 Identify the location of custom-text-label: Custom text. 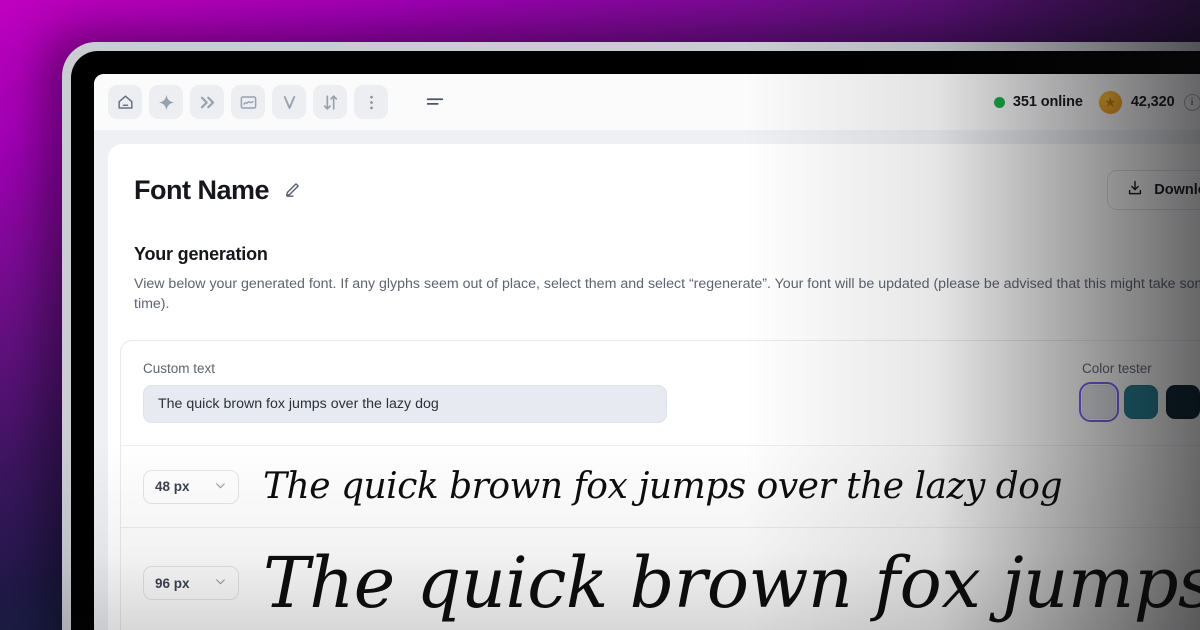
(179, 369).